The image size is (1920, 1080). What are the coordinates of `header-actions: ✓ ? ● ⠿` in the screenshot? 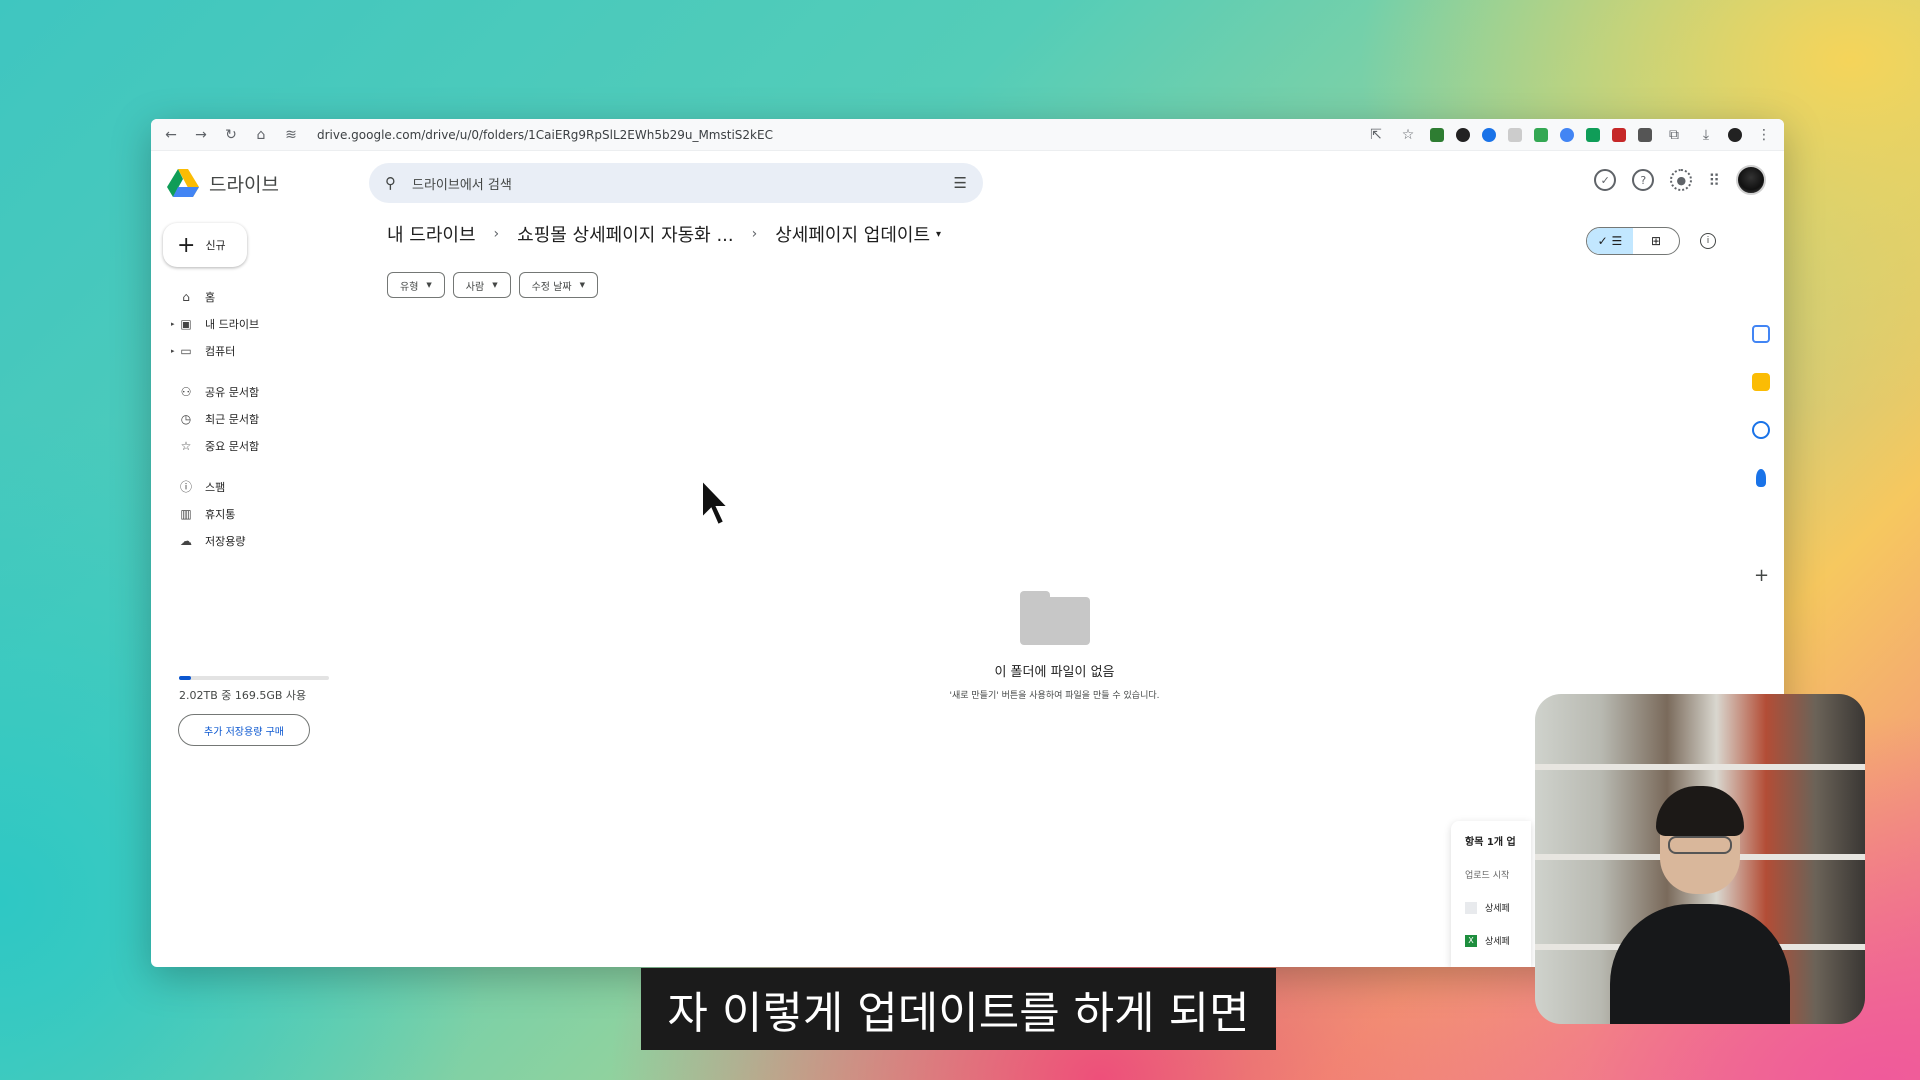 It's located at (1680, 180).